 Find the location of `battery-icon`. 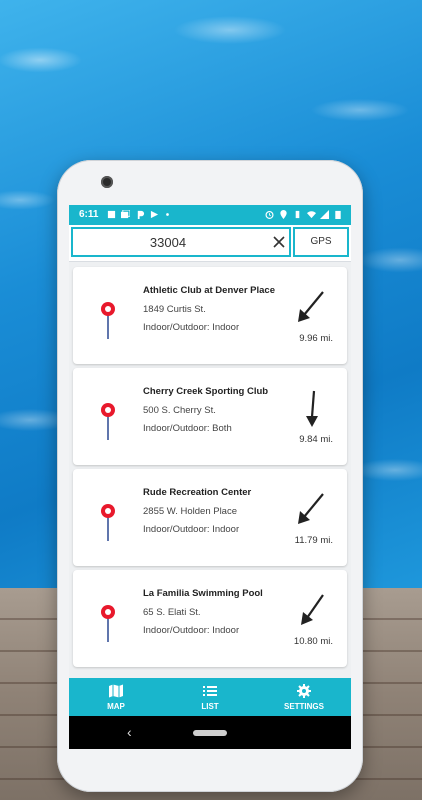

battery-icon is located at coordinates (338, 214).